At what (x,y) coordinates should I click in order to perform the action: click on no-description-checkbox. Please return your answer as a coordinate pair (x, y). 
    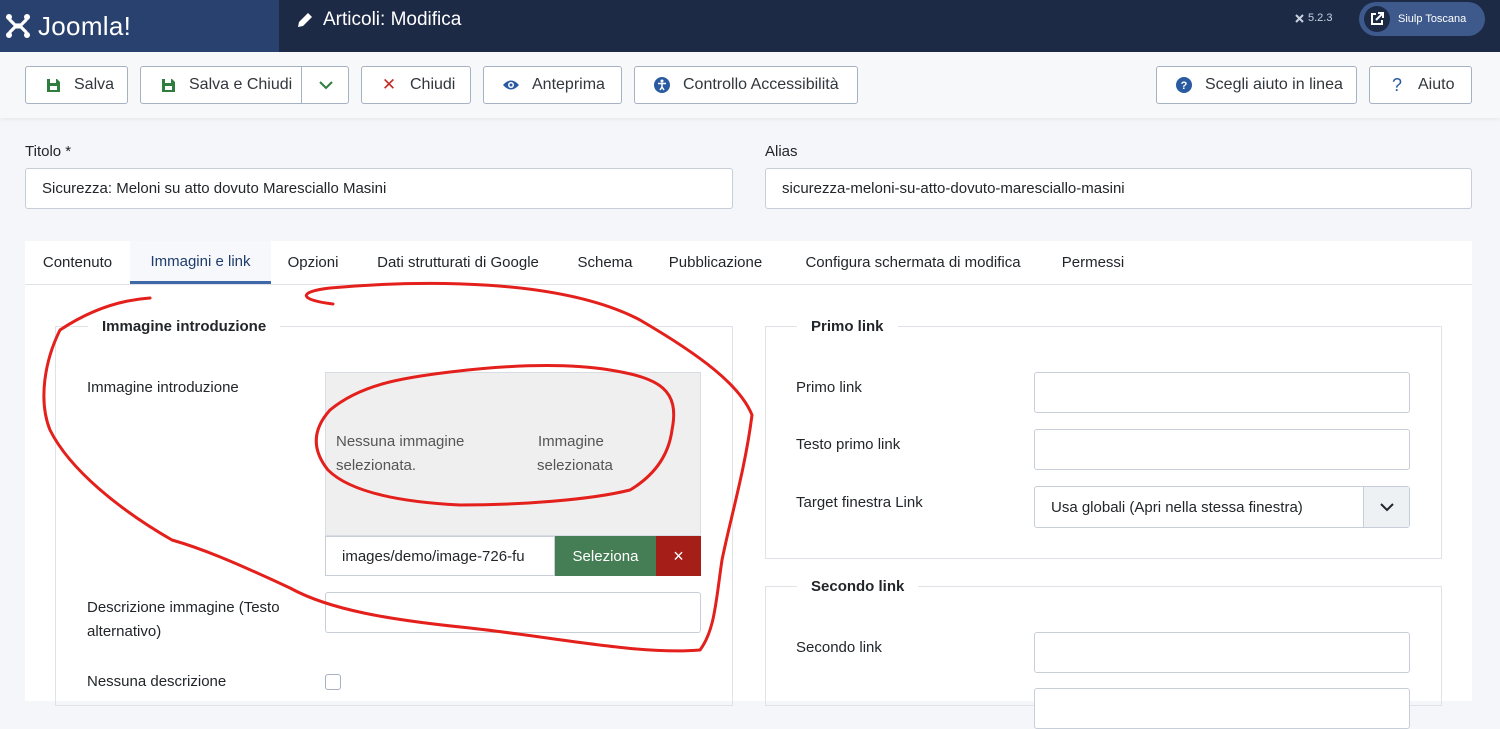
    Looking at the image, I should click on (333, 682).